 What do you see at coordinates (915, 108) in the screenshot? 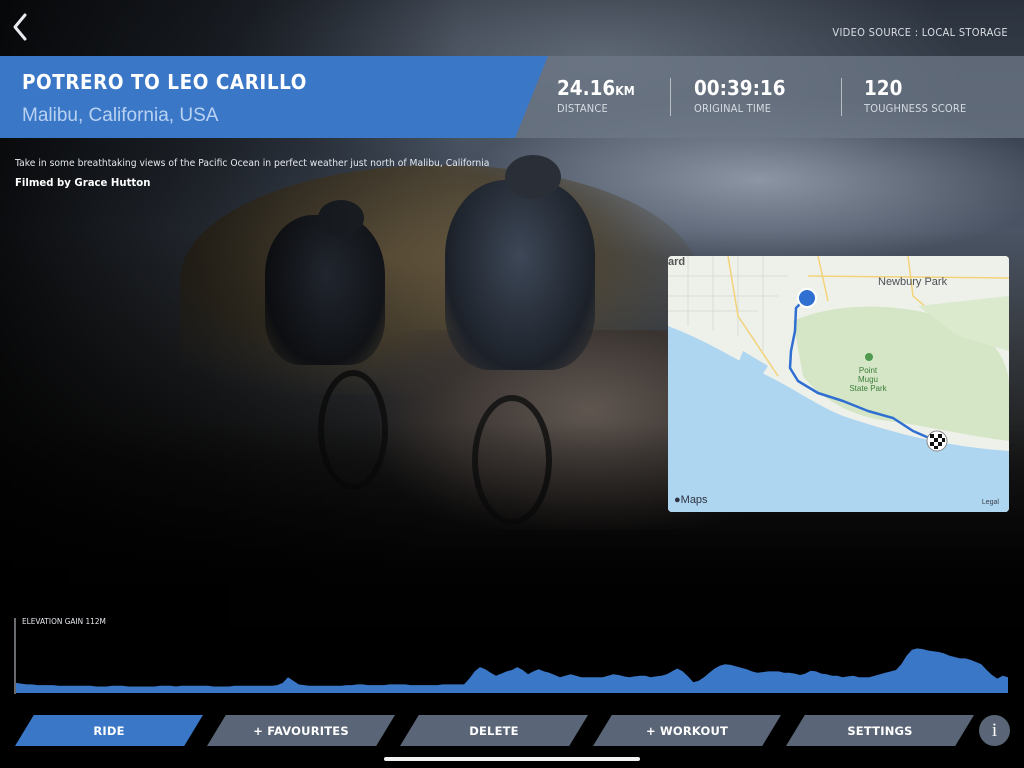
I see `stat-label: TOUGHNESS SCORE` at bounding box center [915, 108].